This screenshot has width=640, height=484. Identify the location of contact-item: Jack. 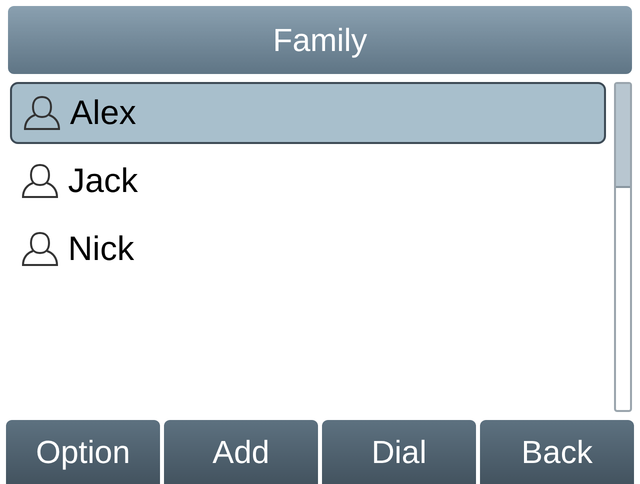
(308, 181).